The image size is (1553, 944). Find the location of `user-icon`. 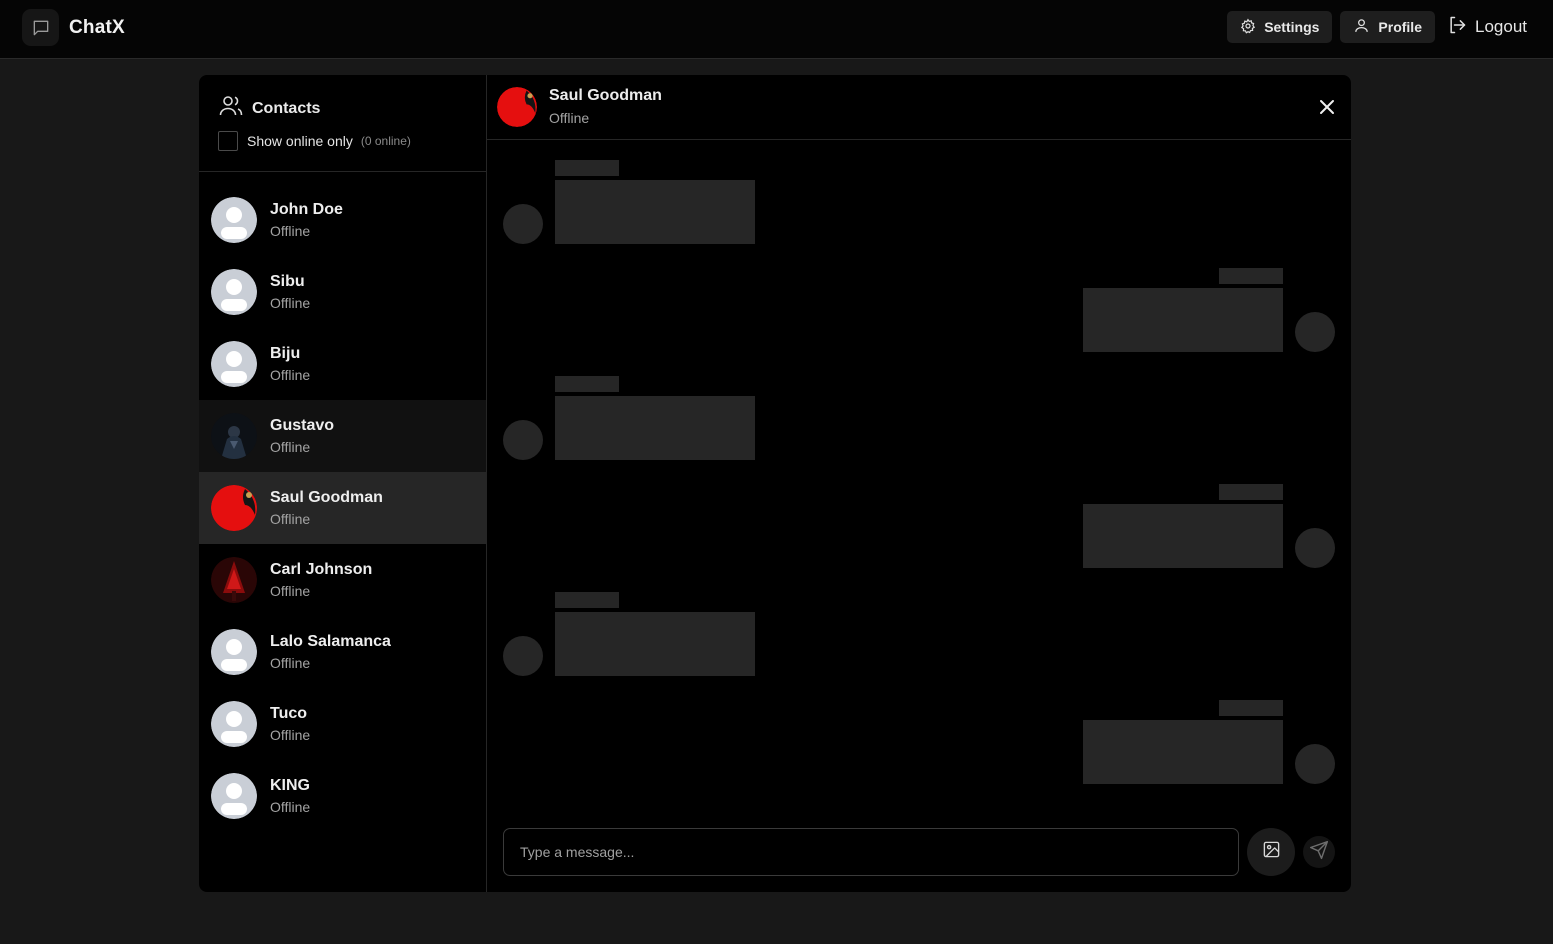

user-icon is located at coordinates (1361, 27).